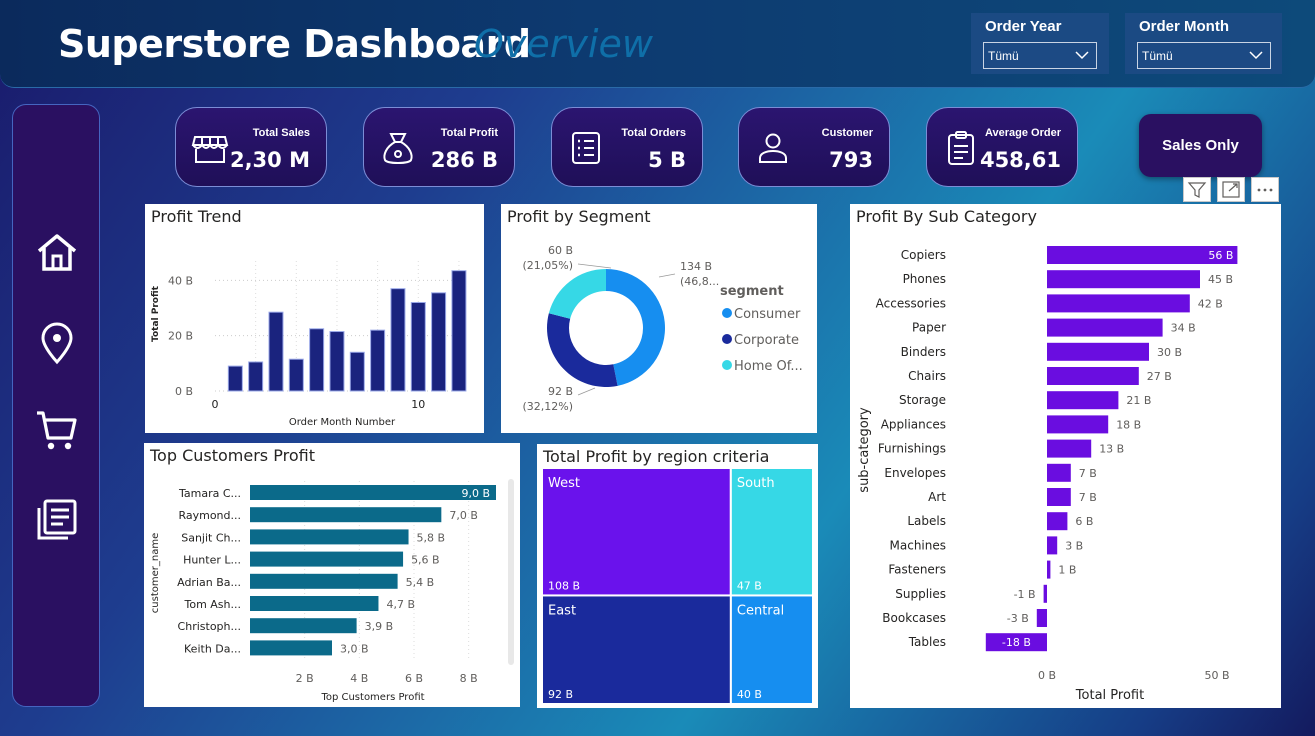 The height and width of the screenshot is (736, 1315). Describe the element at coordinates (547, 406) in the screenshot. I see `data-label-pct: (32,12%)` at that location.